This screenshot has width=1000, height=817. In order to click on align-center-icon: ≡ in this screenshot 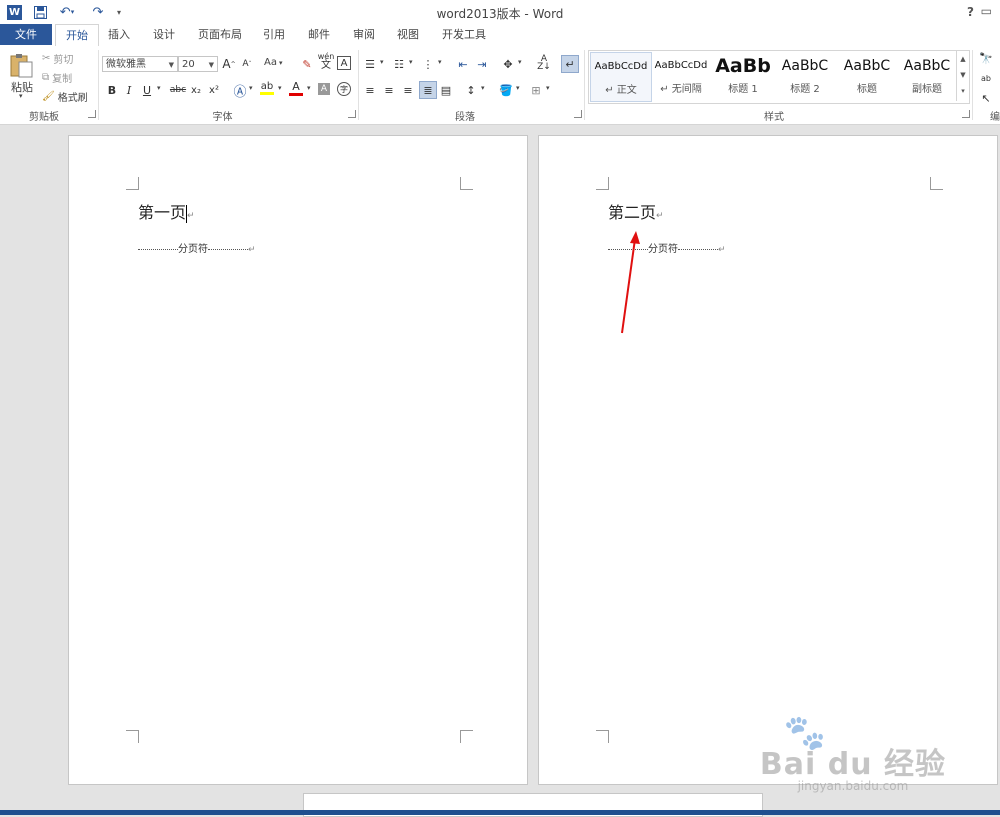, I will do `click(389, 90)`.